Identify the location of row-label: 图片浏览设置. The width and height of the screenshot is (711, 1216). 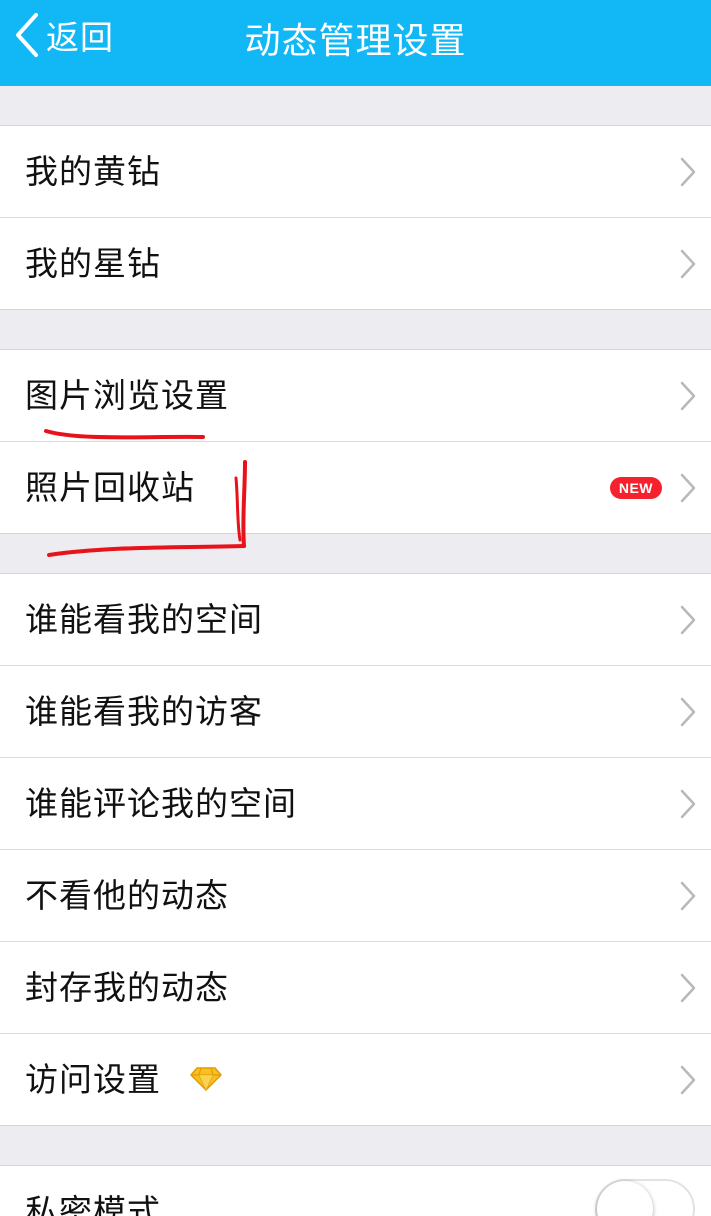
(127, 395).